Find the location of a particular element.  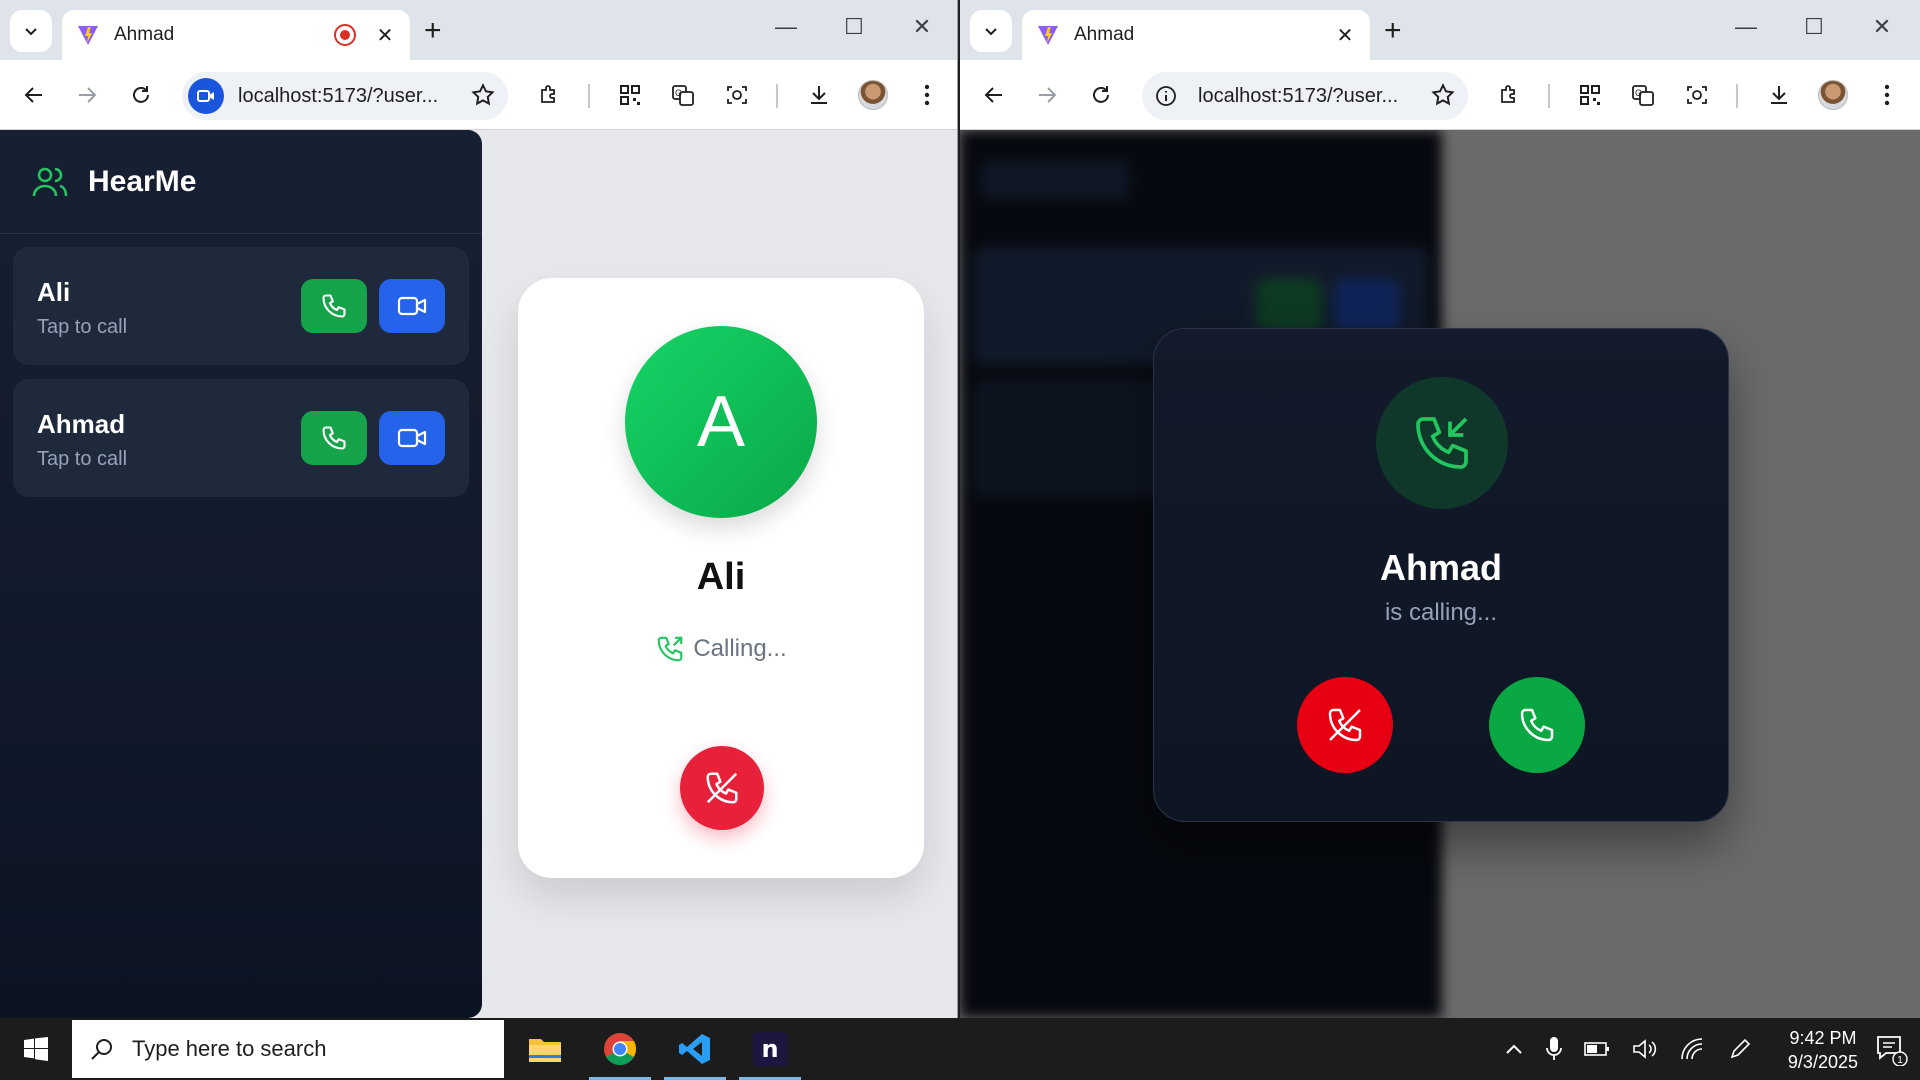

windows-logo-icon is located at coordinates (36, 1049).